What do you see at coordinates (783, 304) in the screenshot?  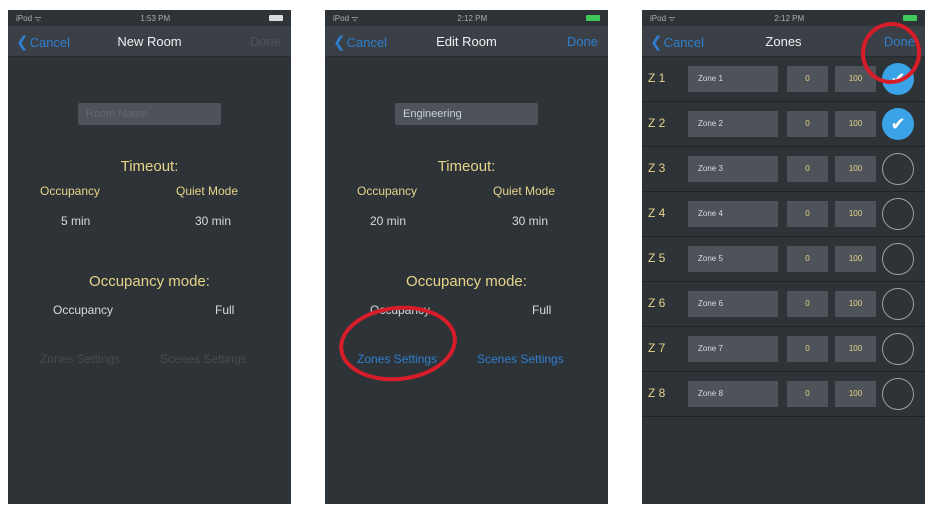 I see `zone-row: Z 6 Zone 6 0 100` at bounding box center [783, 304].